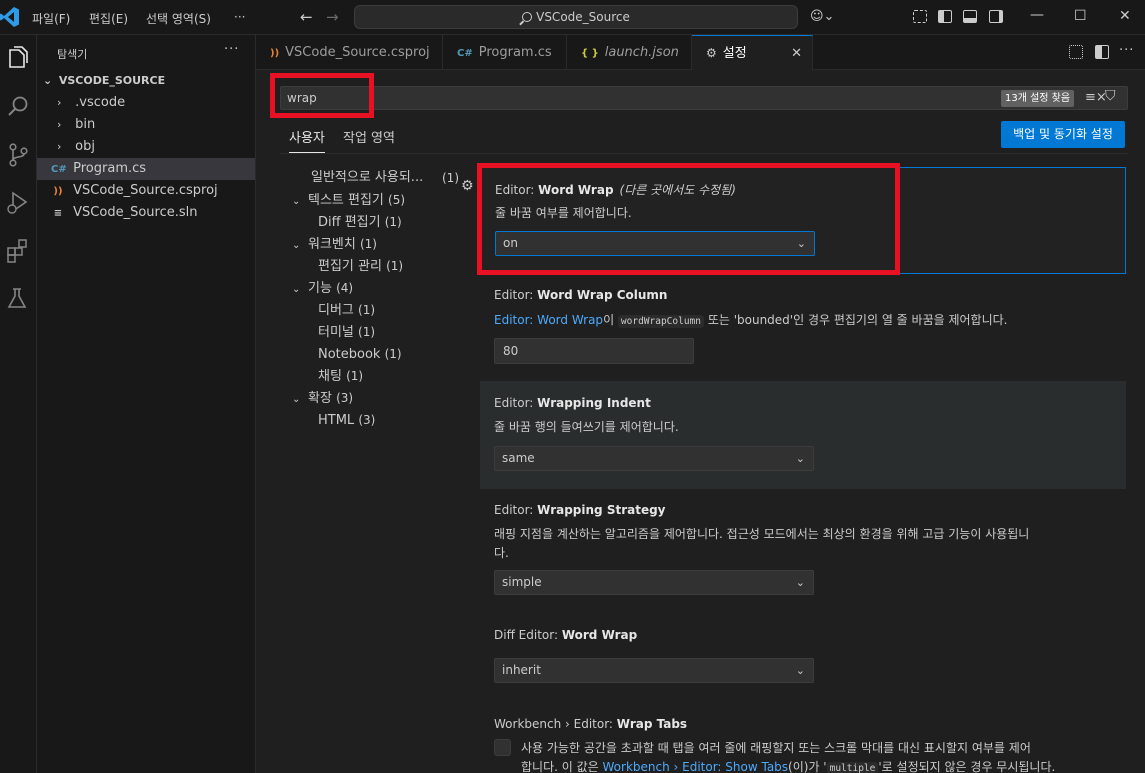 The width and height of the screenshot is (1145, 773). I want to click on explorer-icon, so click(18, 59).